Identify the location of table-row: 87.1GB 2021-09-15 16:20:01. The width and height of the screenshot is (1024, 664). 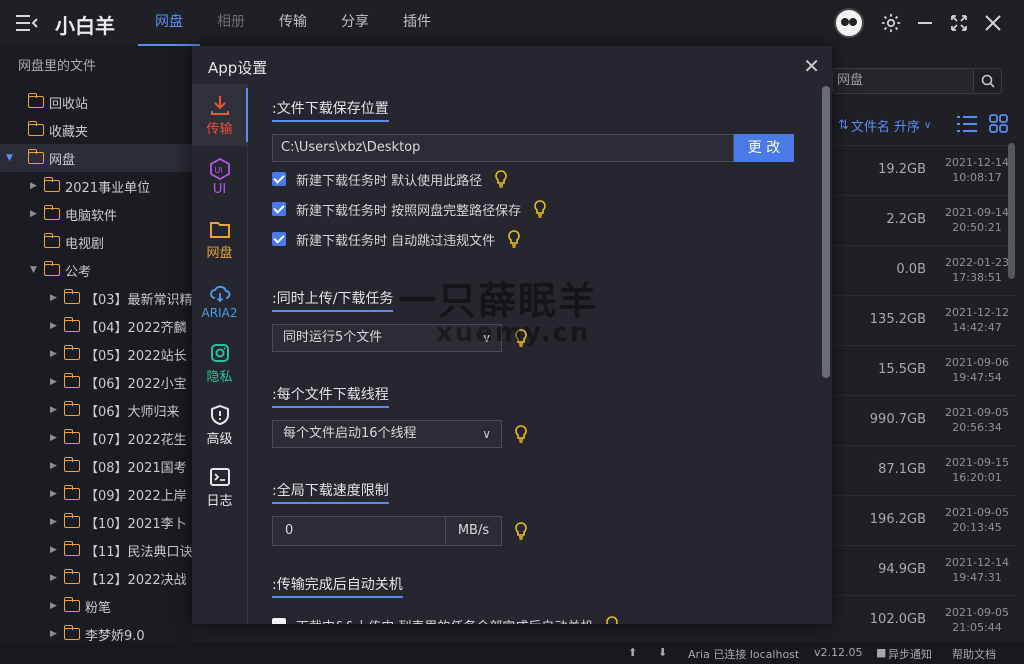
(924, 470).